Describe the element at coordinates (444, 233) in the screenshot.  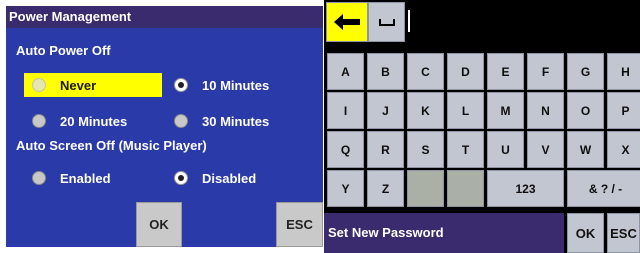
I see `status-bar: Set New Password` at that location.